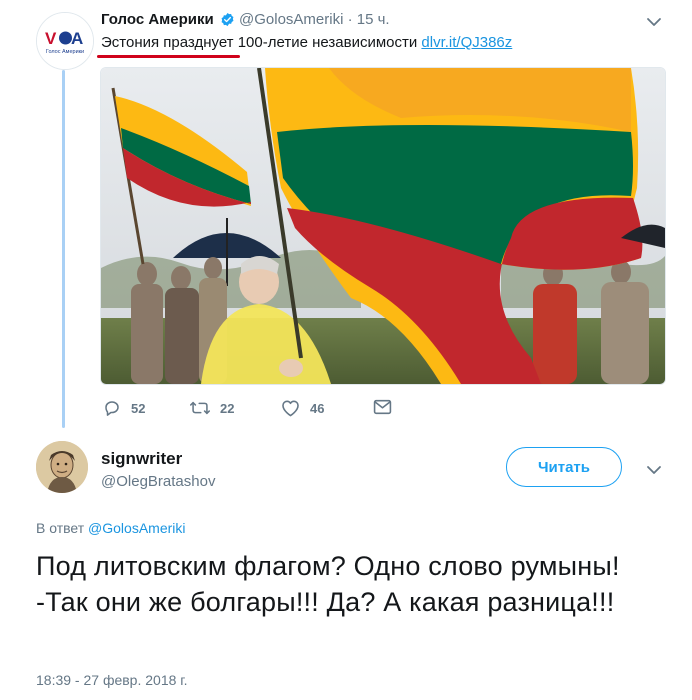  What do you see at coordinates (369, 19) in the screenshot?
I see `quoted-time-ago: · 15 ч.` at bounding box center [369, 19].